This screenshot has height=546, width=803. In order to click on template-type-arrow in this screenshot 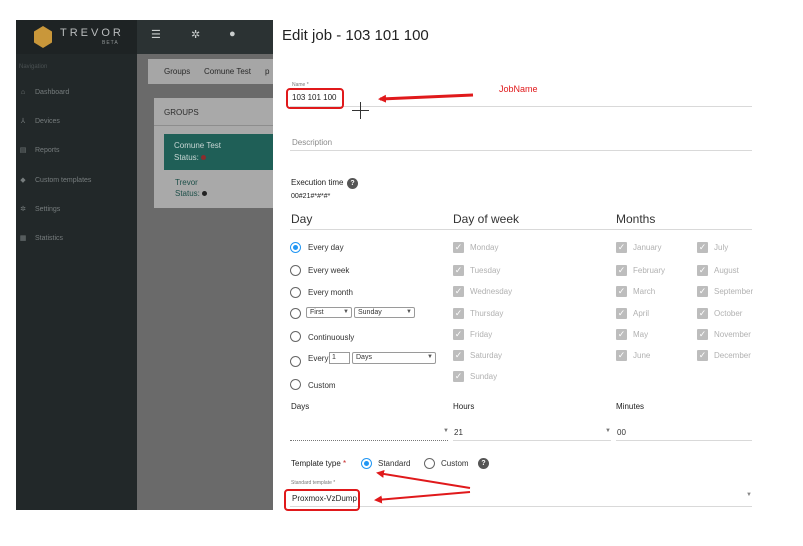, I will do `click(423, 479)`.